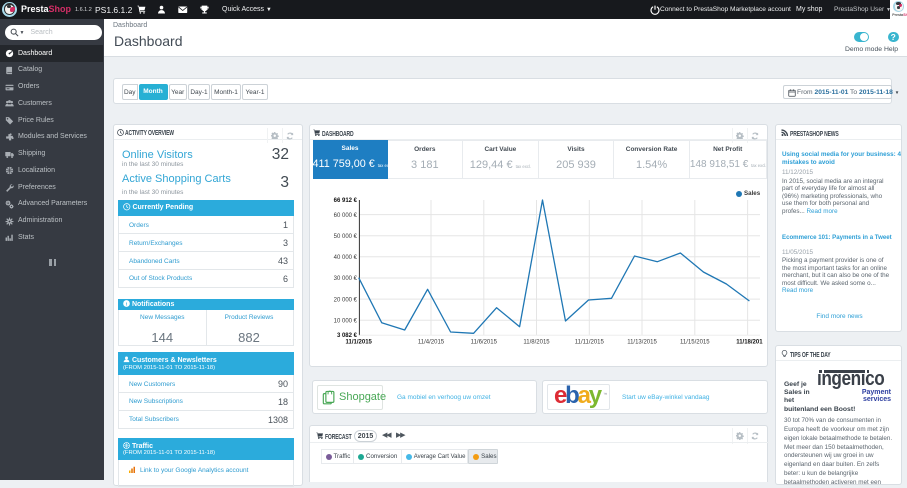 The image size is (907, 488). I want to click on svg-text: 11/11/2015, so click(590, 343).